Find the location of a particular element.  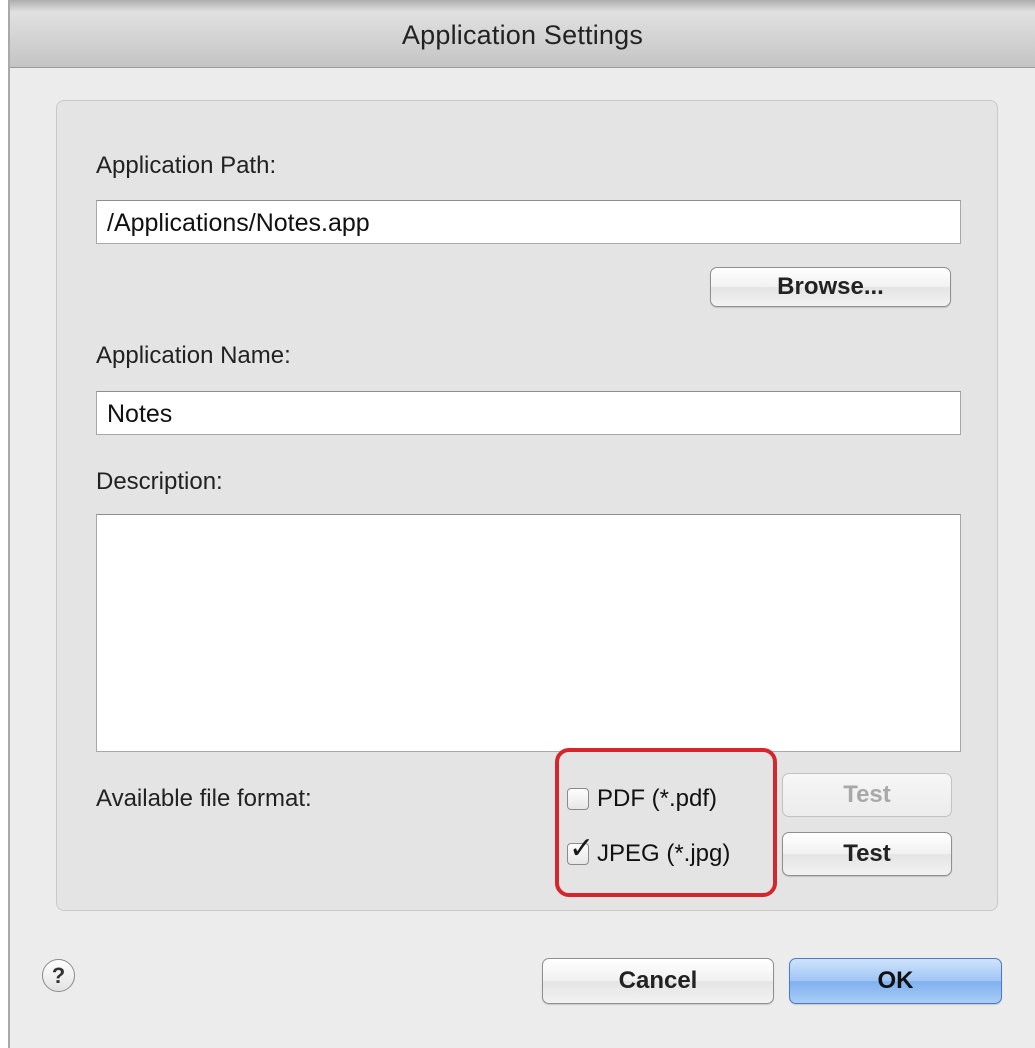

jpeg-checkbox: ✓ is located at coordinates (580, 849).